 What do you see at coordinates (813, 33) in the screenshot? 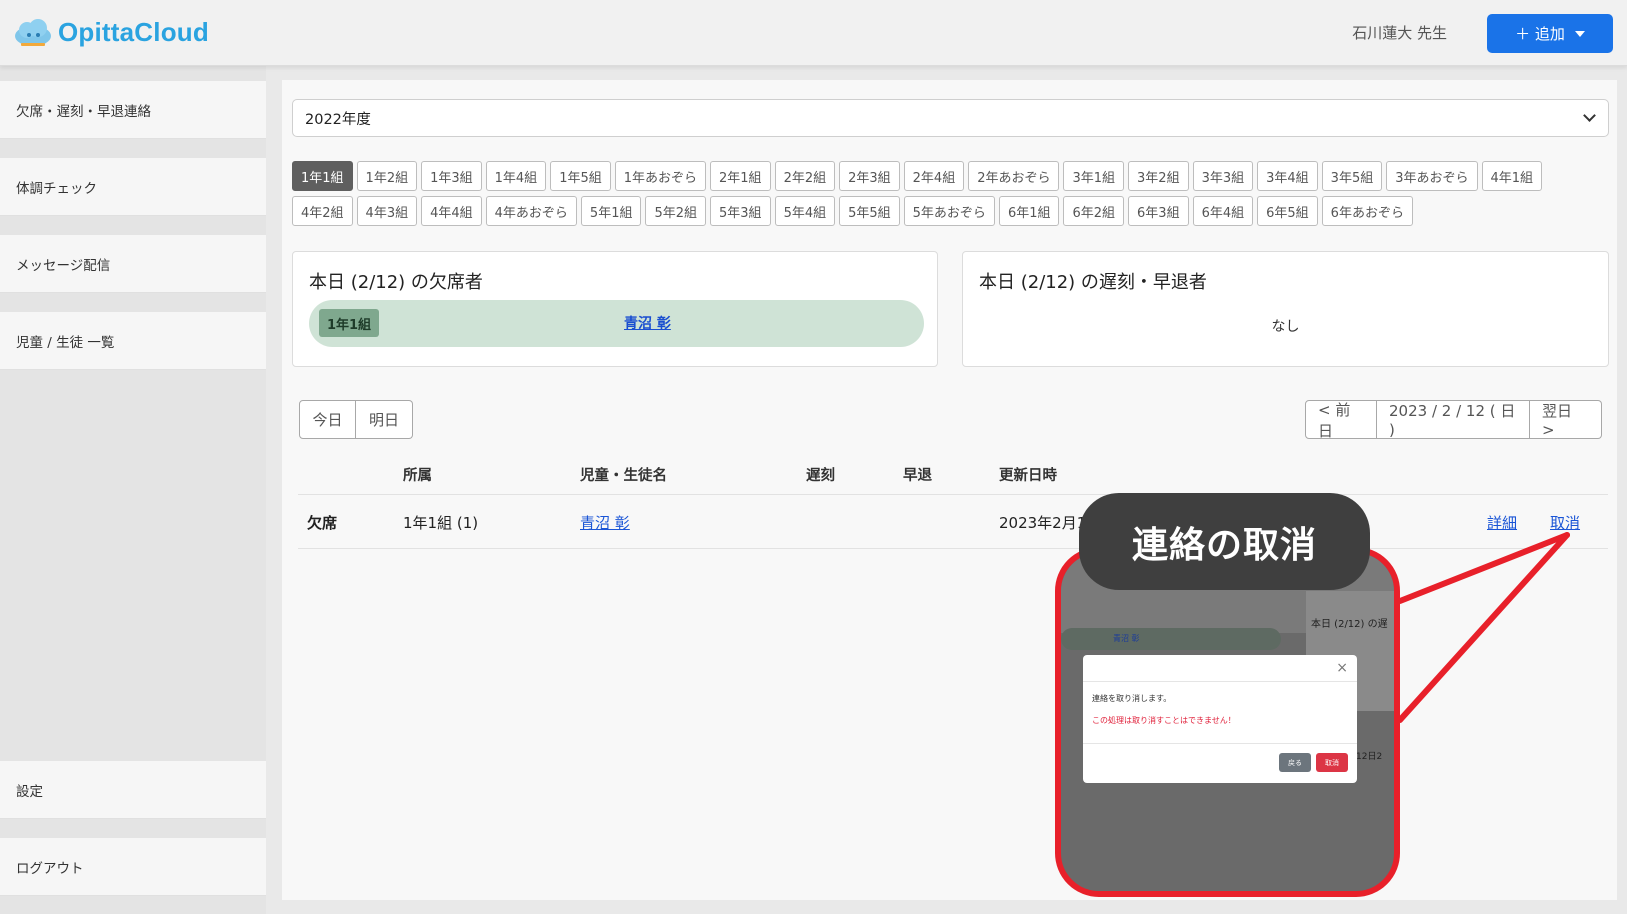
I see `app-header: OpittaCloud 石川蓮大 先生 ＋ 追加` at bounding box center [813, 33].